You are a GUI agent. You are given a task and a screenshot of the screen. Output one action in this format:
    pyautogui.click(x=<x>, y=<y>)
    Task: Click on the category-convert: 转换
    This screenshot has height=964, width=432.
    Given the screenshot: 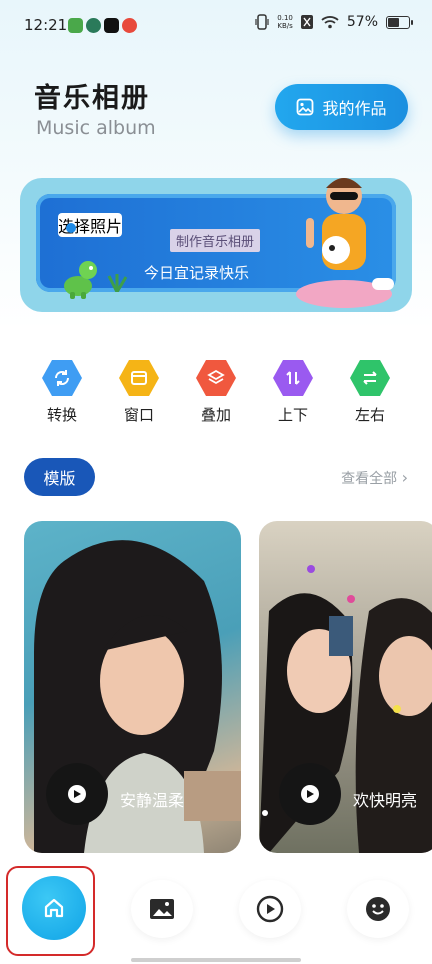 What is the action you would take?
    pyautogui.click(x=62, y=391)
    